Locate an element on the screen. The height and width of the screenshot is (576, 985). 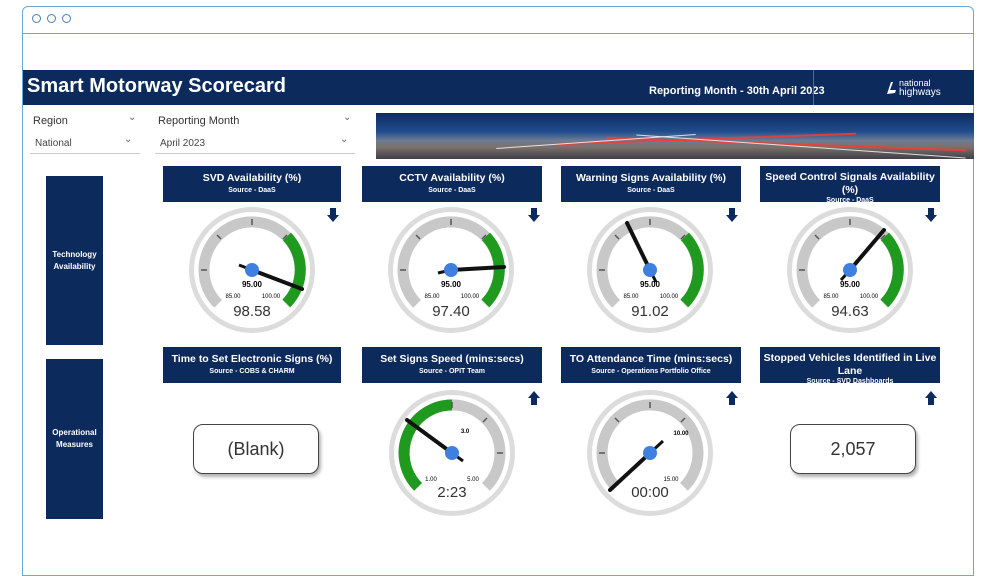
card-title: SVD Availability (%) is located at coordinates (252, 178).